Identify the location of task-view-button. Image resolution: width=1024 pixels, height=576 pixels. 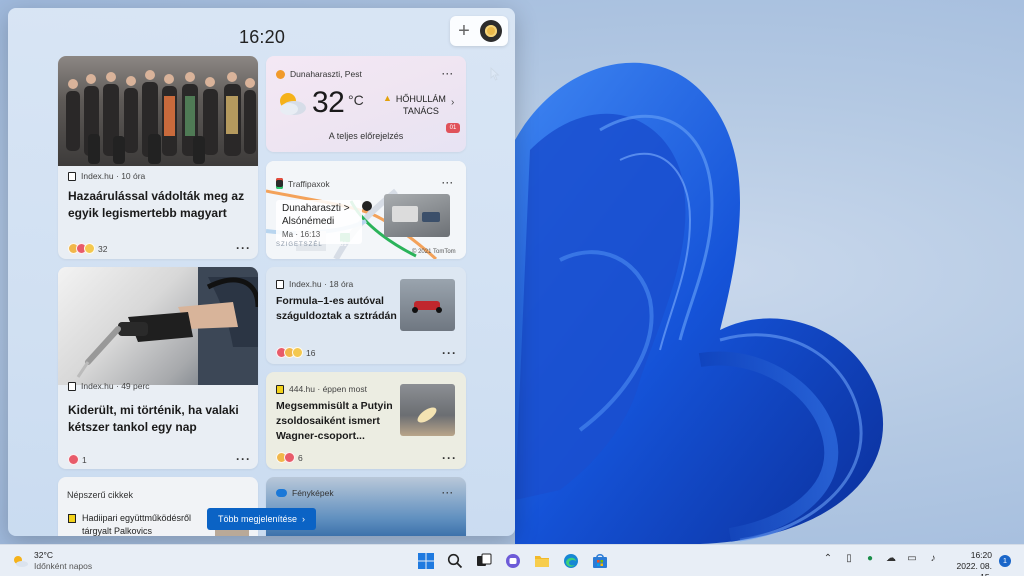
(484, 561).